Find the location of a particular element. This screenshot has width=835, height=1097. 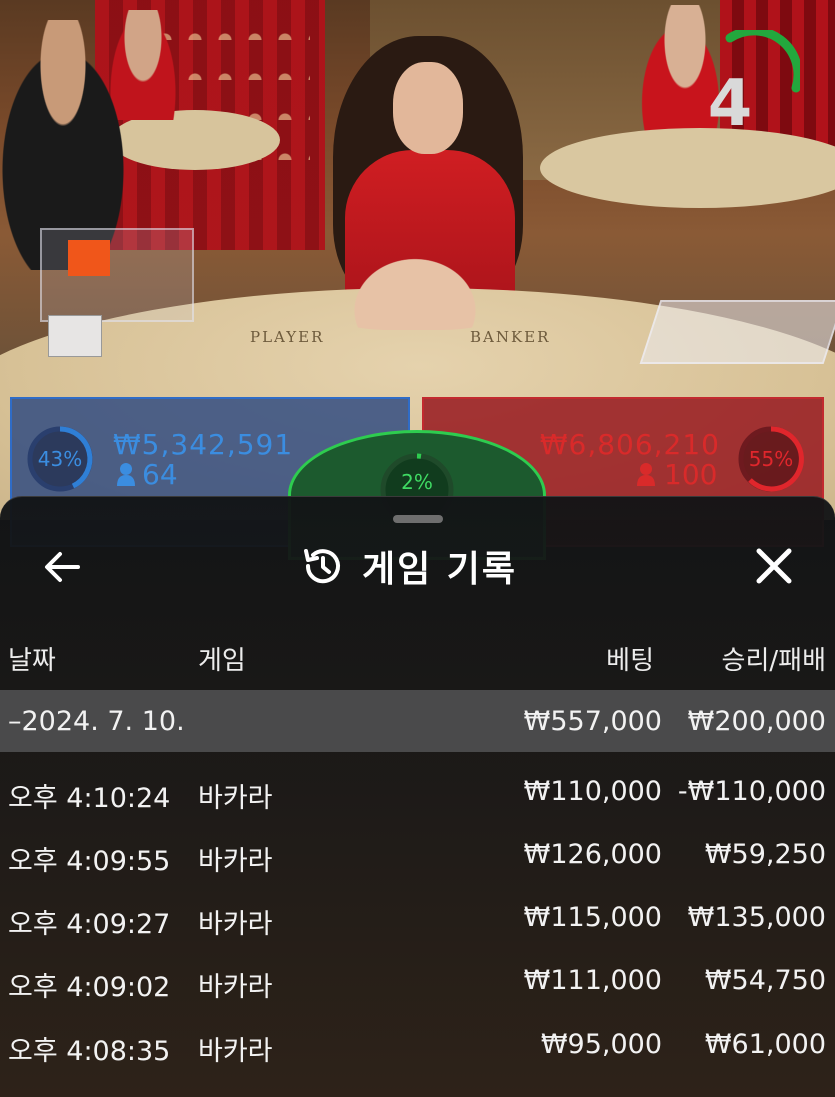

date-group-result-total: ₩200,000 is located at coordinates (756, 721).